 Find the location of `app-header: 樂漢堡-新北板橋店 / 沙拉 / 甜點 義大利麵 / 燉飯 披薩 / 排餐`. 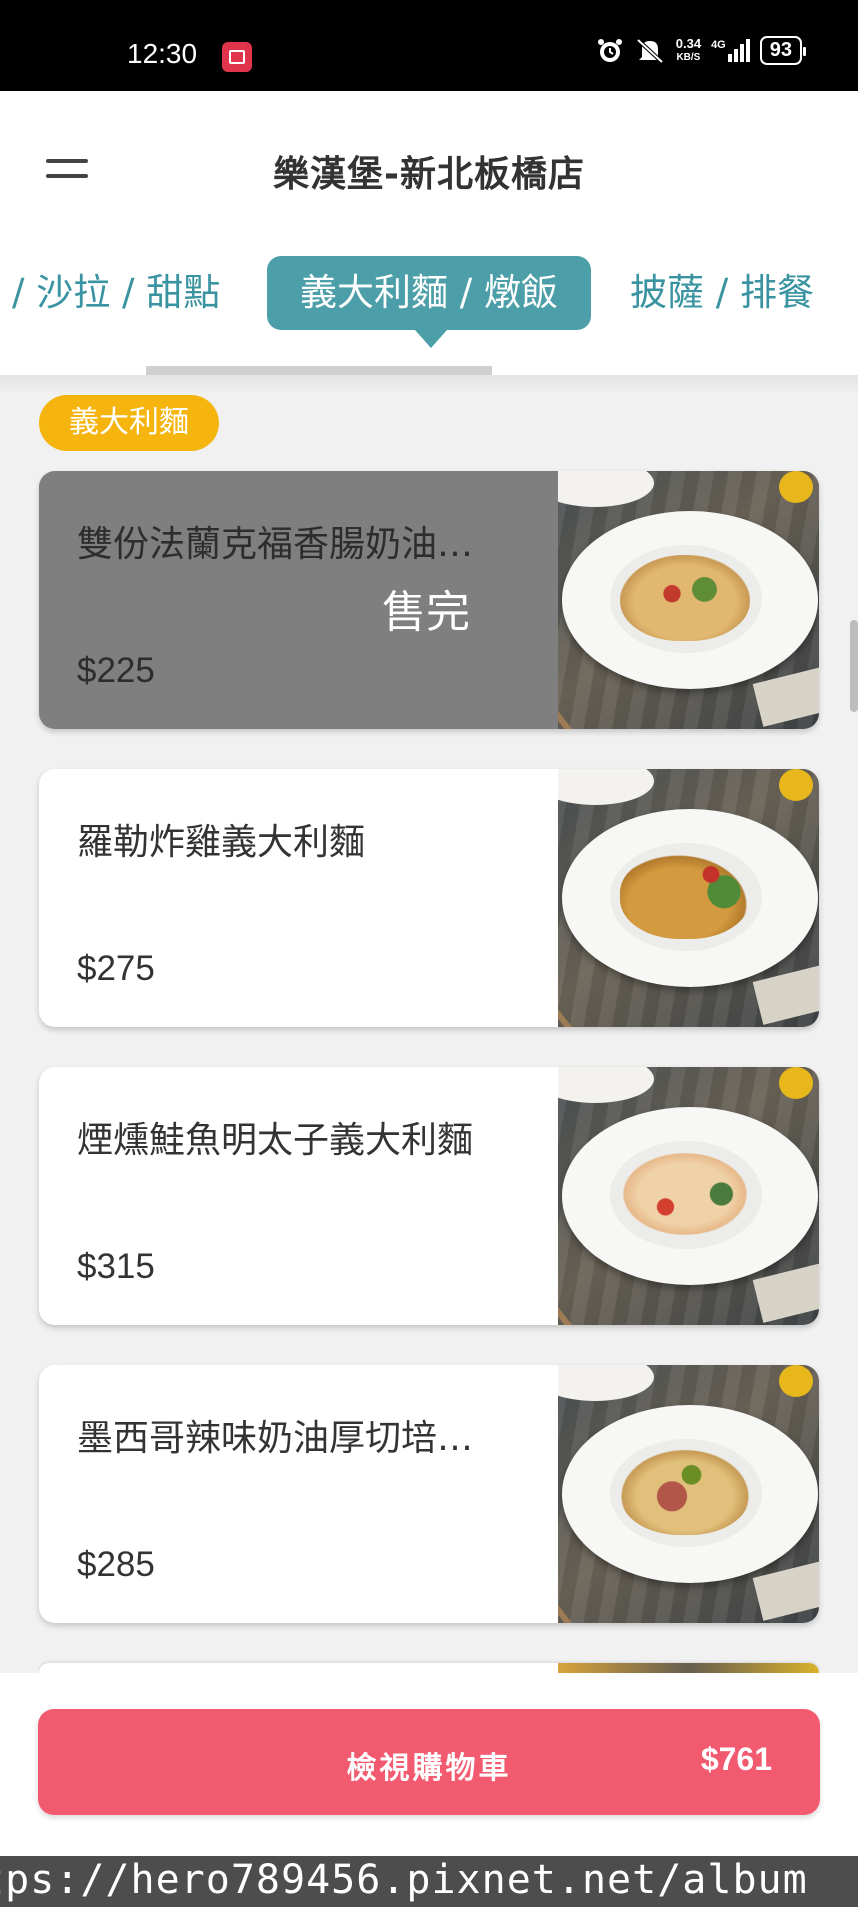

app-header: 樂漢堡-新北板橋店 / 沙拉 / 甜點 義大利麵 / 燉飯 披薩 / 排餐 is located at coordinates (429, 233).